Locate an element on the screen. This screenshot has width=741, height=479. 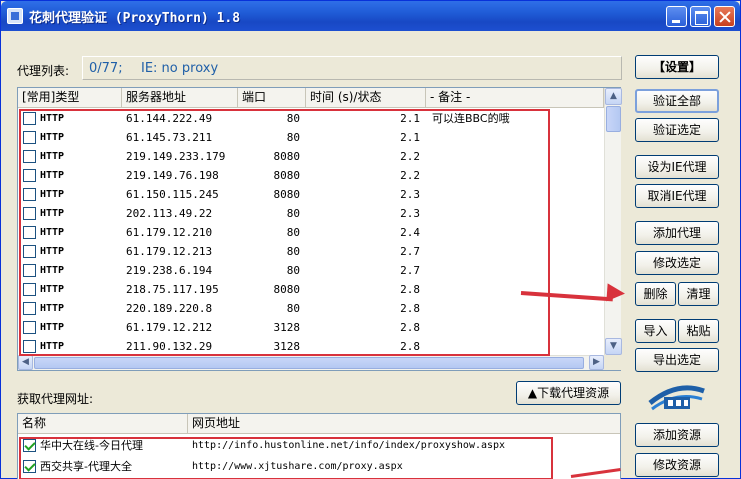
table-row: HTTP 219.149.233.179 8080 2.2 is located at coordinates (311, 156).